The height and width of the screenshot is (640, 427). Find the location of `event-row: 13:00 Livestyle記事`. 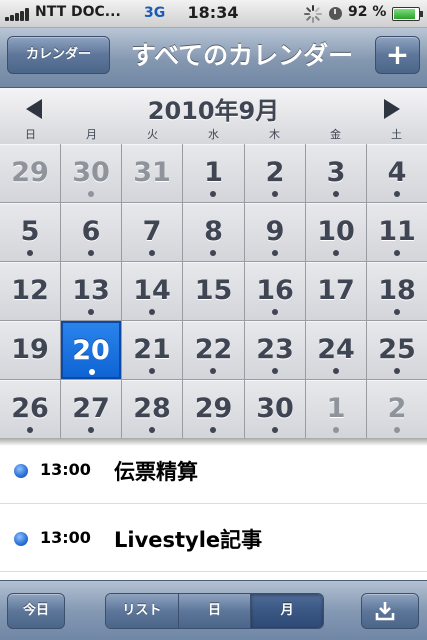

event-row: 13:00 Livestyle記事 is located at coordinates (213, 539).